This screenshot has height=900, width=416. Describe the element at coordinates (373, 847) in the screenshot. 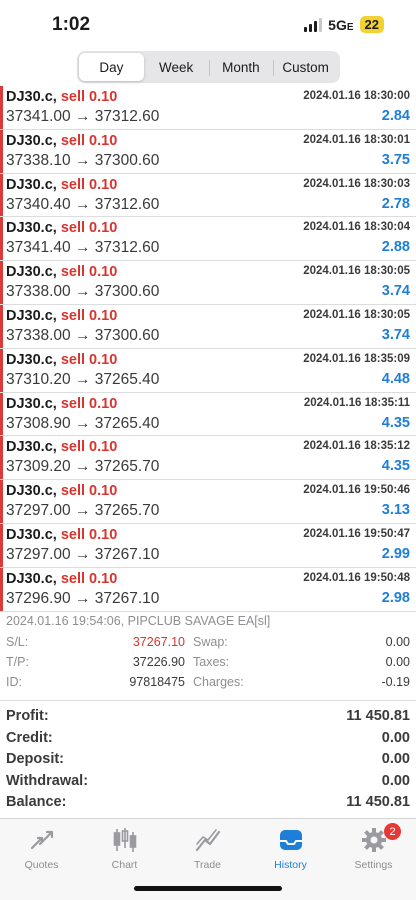

I see `tab-settings: 2 Settings` at that location.